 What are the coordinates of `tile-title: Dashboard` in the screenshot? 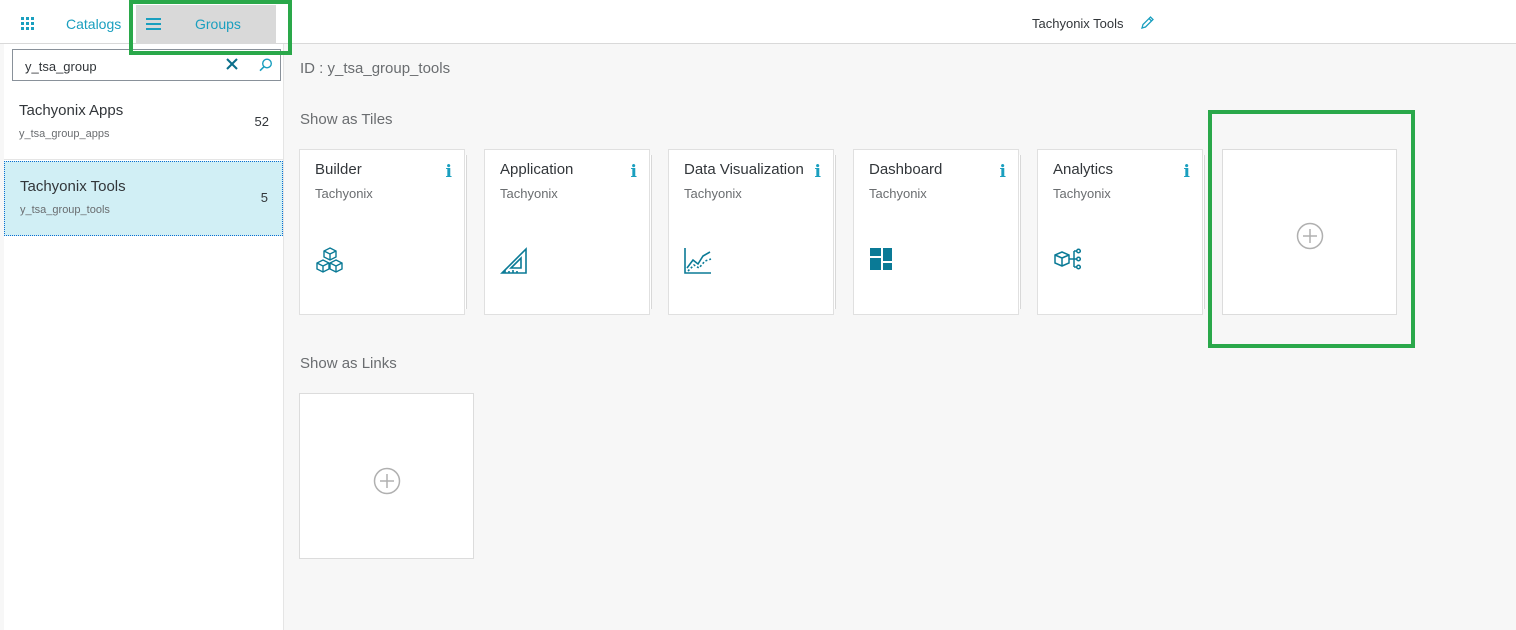 It's located at (906, 169).